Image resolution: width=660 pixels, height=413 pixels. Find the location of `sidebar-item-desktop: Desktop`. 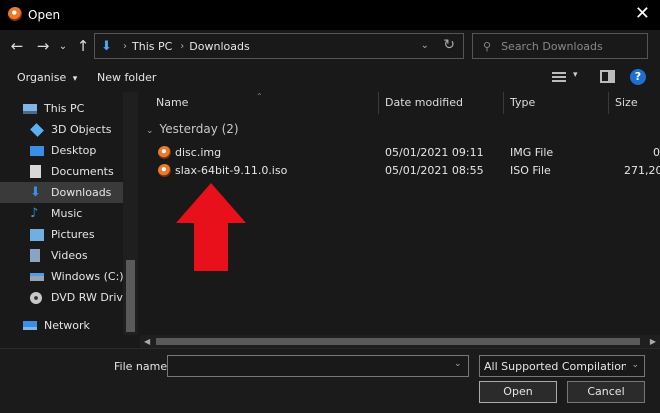

sidebar-item-desktop: Desktop is located at coordinates (61, 150).